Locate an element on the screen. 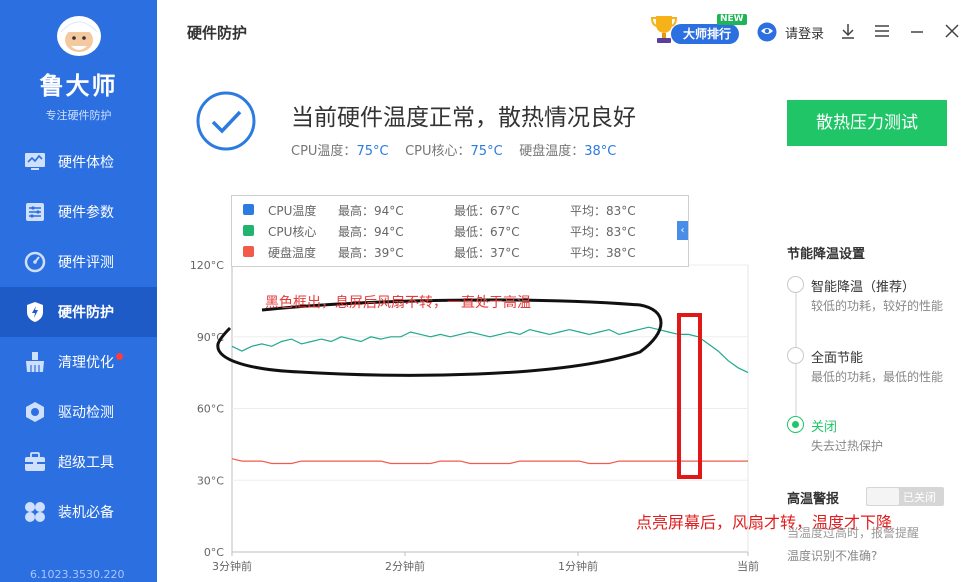 This screenshot has width=965, height=582. legend-row-cpu-core: CPU核心 最高：94°C 最低：67°C 平均：83°C is located at coordinates (460, 231).